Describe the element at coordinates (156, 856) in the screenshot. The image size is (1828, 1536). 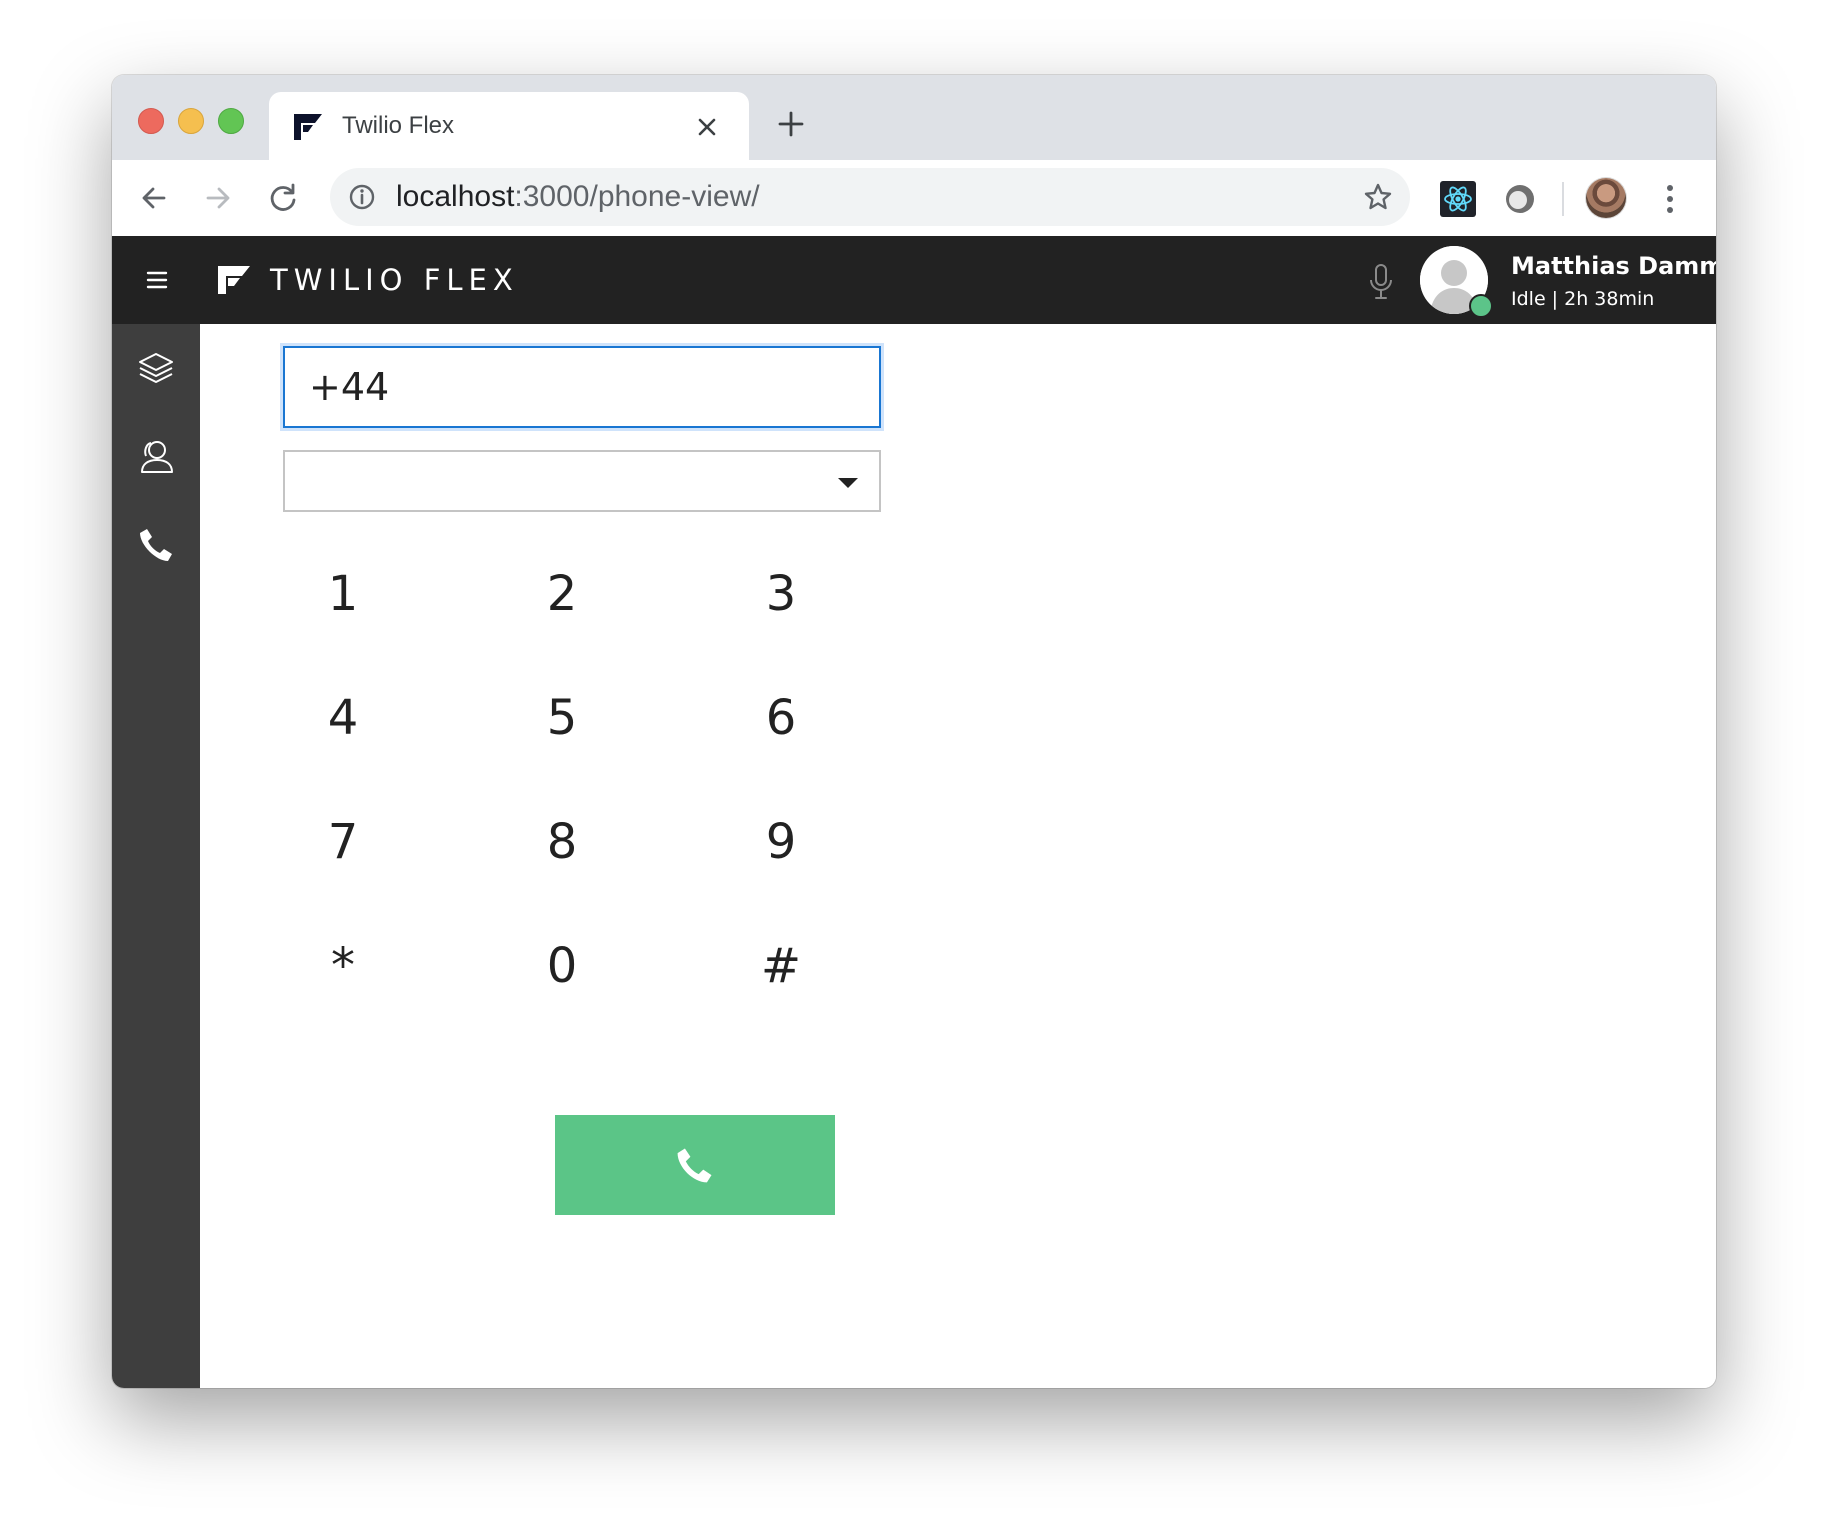
I see `side-nav` at that location.